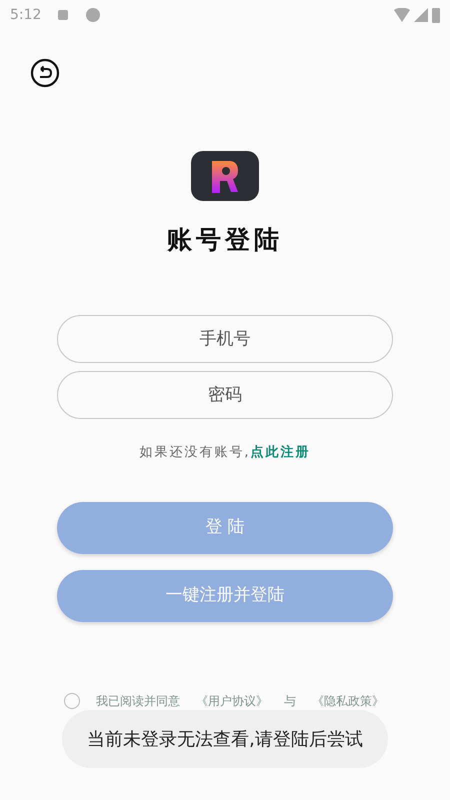  I want to click on register-link: 点此注册, so click(280, 452).